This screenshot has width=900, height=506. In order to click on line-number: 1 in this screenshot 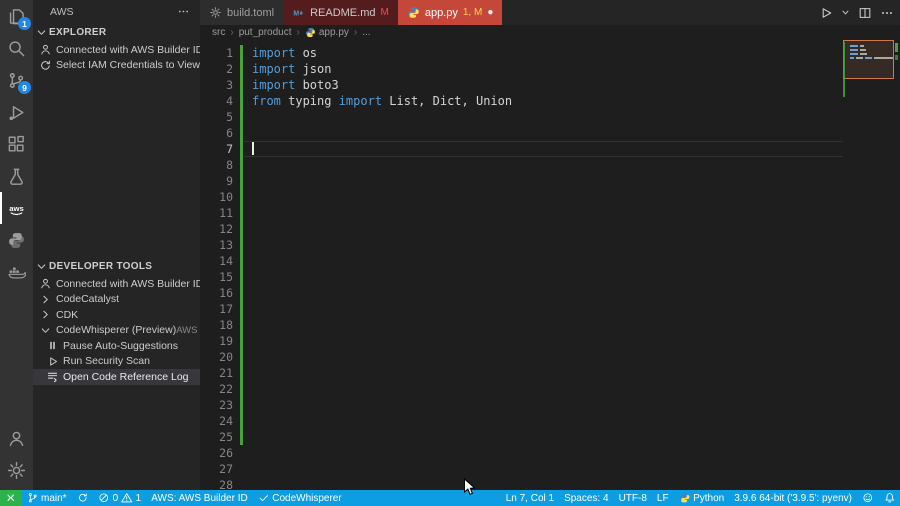, I will do `click(229, 53)`.